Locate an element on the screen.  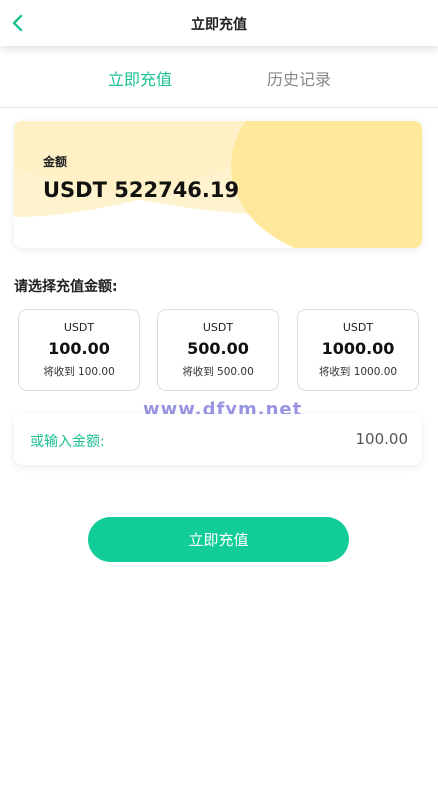
balance-card: 金额 USDT 522746.19 is located at coordinates (218, 184).